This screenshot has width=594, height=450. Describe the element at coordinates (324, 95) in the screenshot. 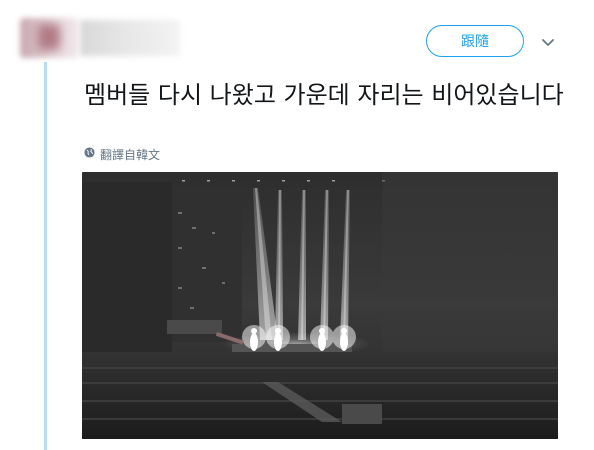

I see `tweet-text: 멤버들 다시 나왔고 가운데 자리는 비어있습니다` at that location.